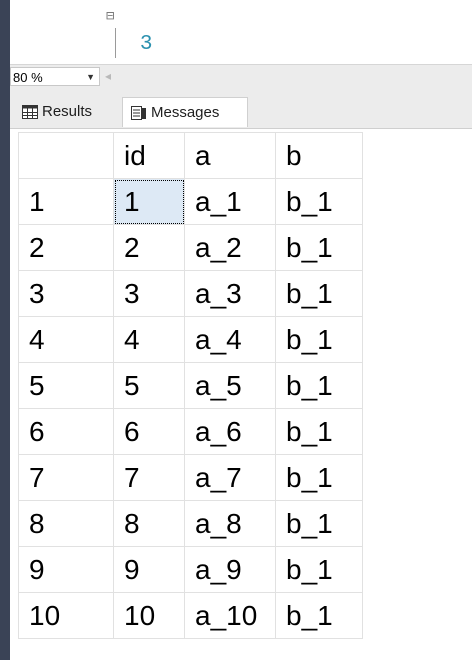 This screenshot has width=472, height=661. I want to click on row-number-cell: 5, so click(66, 385).